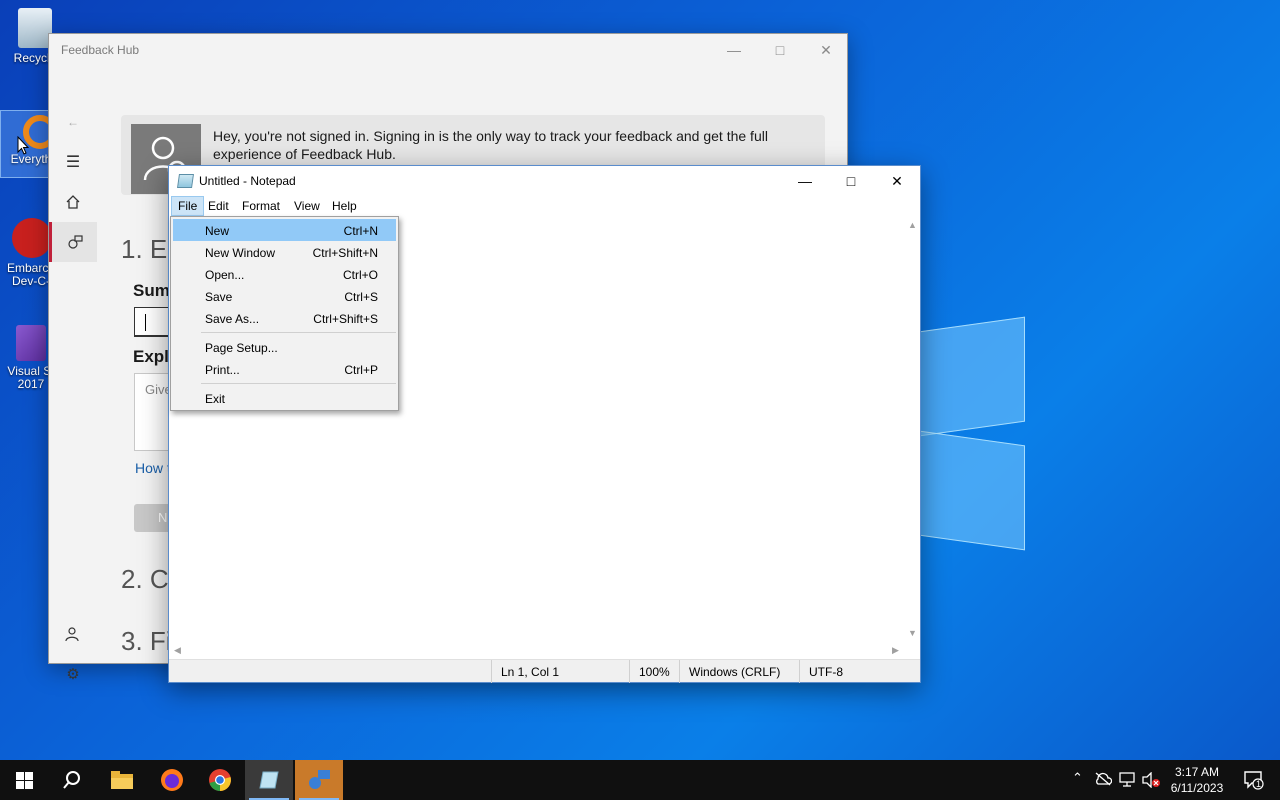 The width and height of the screenshot is (1280, 800). Describe the element at coordinates (345, 253) in the screenshot. I see `menu-item-shortcut: Ctrl+Shift+N` at that location.